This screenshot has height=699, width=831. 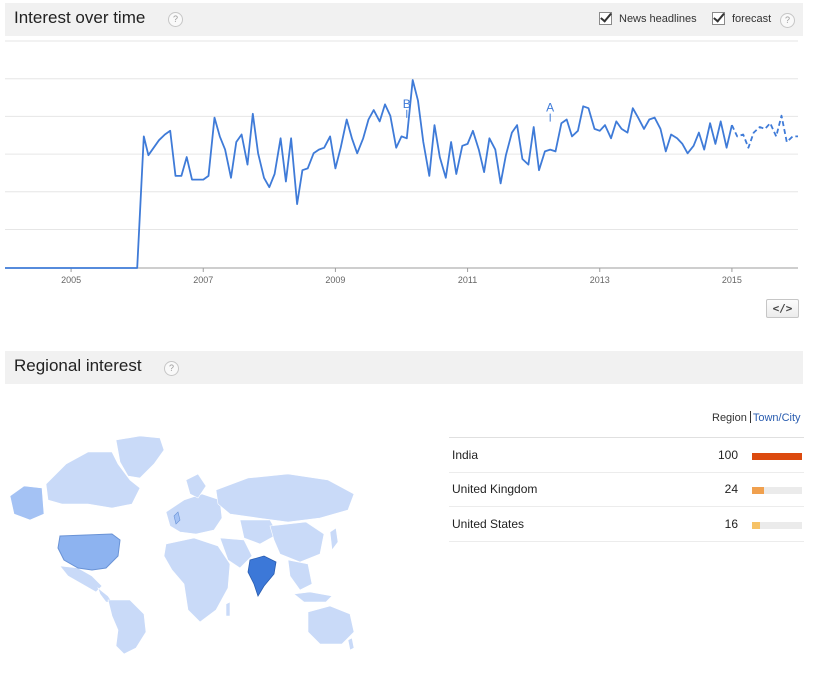 What do you see at coordinates (495, 489) in the screenshot?
I see `region-name: United Kingdom` at bounding box center [495, 489].